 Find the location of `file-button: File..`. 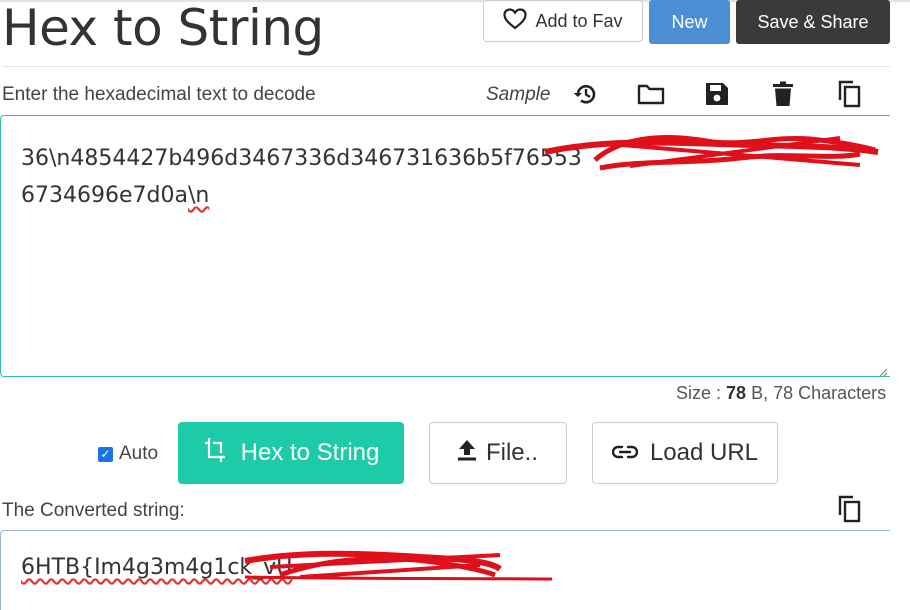

file-button: File.. is located at coordinates (498, 453).